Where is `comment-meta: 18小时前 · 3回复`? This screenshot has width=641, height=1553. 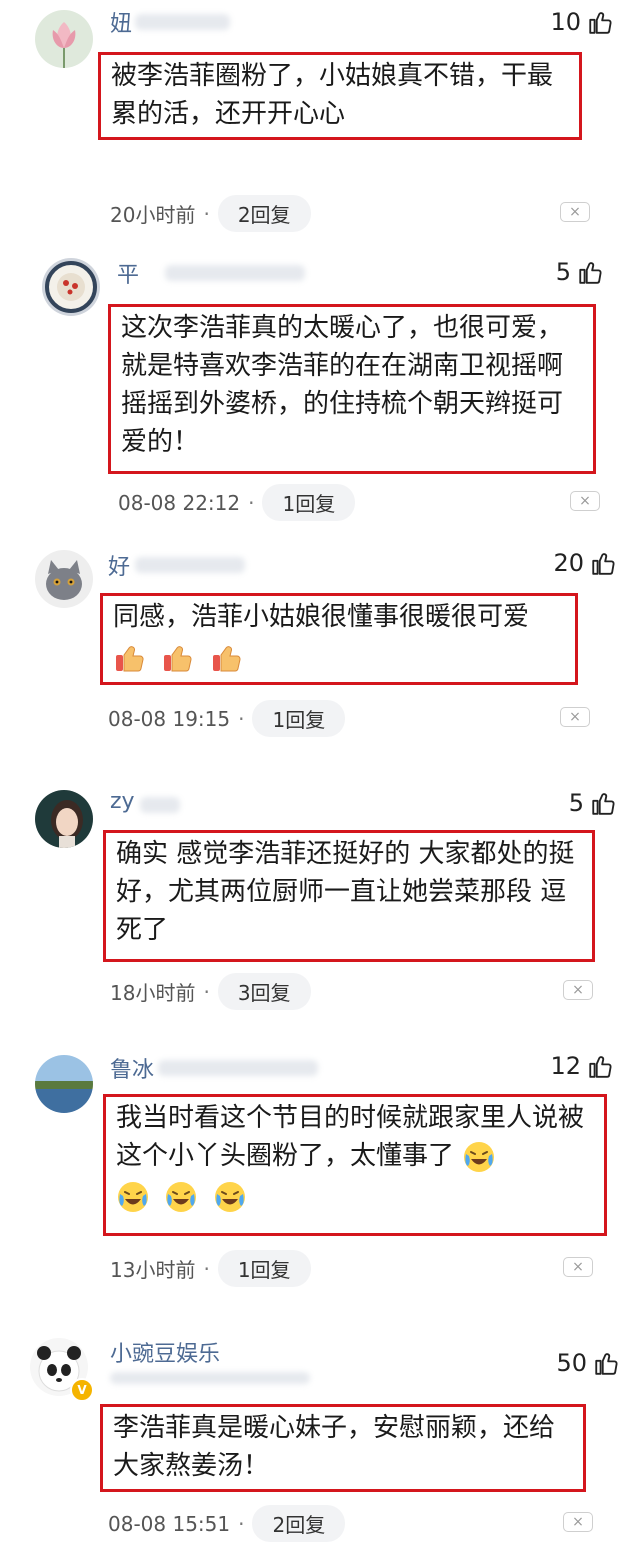 comment-meta: 18小时前 · 3回复 is located at coordinates (210, 991).